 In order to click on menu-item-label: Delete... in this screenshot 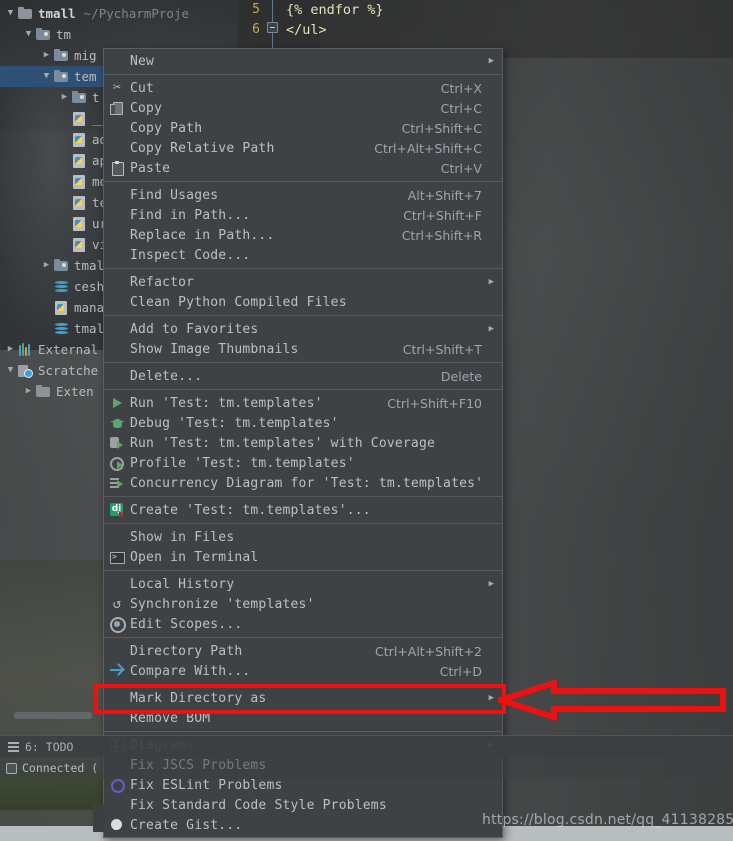, I will do `click(166, 376)`.